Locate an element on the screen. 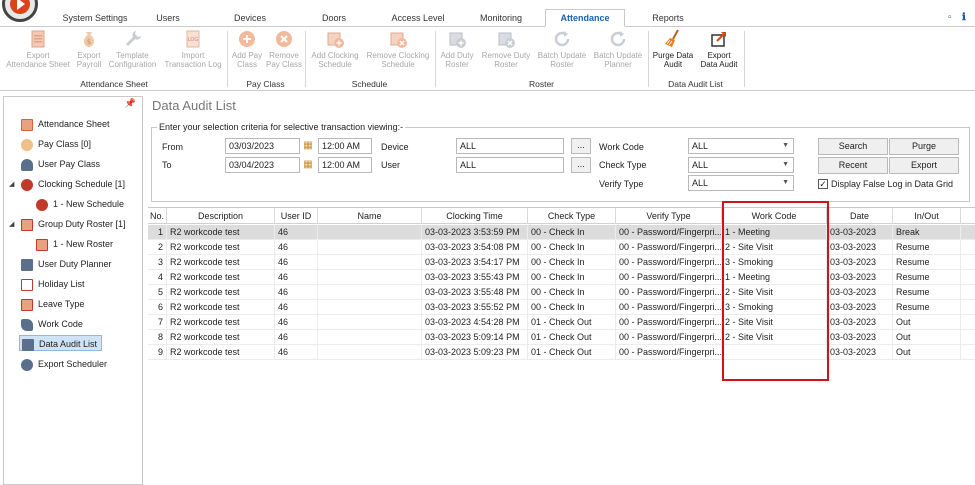 This screenshot has height=485, width=975. sidebar-item-group-duty-roster: Group Duty Roster [1] is located at coordinates (73, 224).